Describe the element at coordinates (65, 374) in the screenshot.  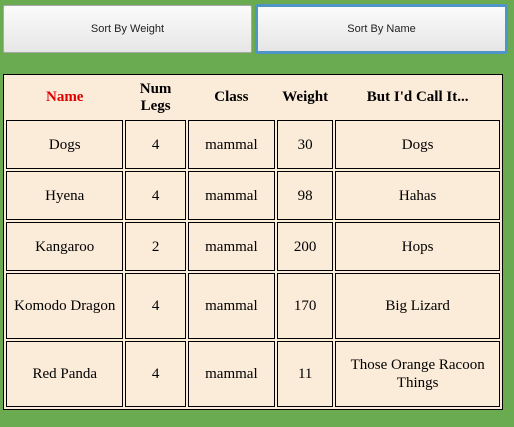
I see `cell-name: Red Panda` at that location.